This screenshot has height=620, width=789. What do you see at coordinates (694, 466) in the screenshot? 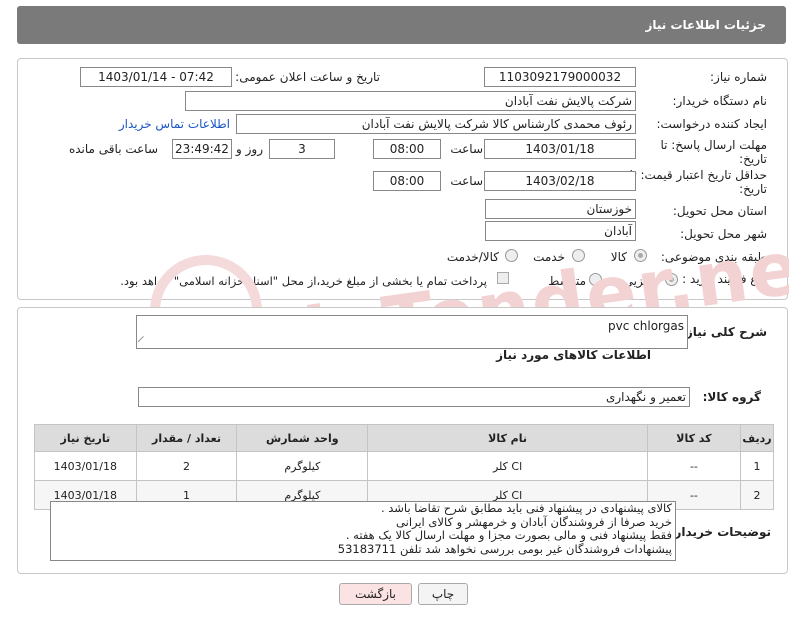
I see `cell-code: --` at bounding box center [694, 466].